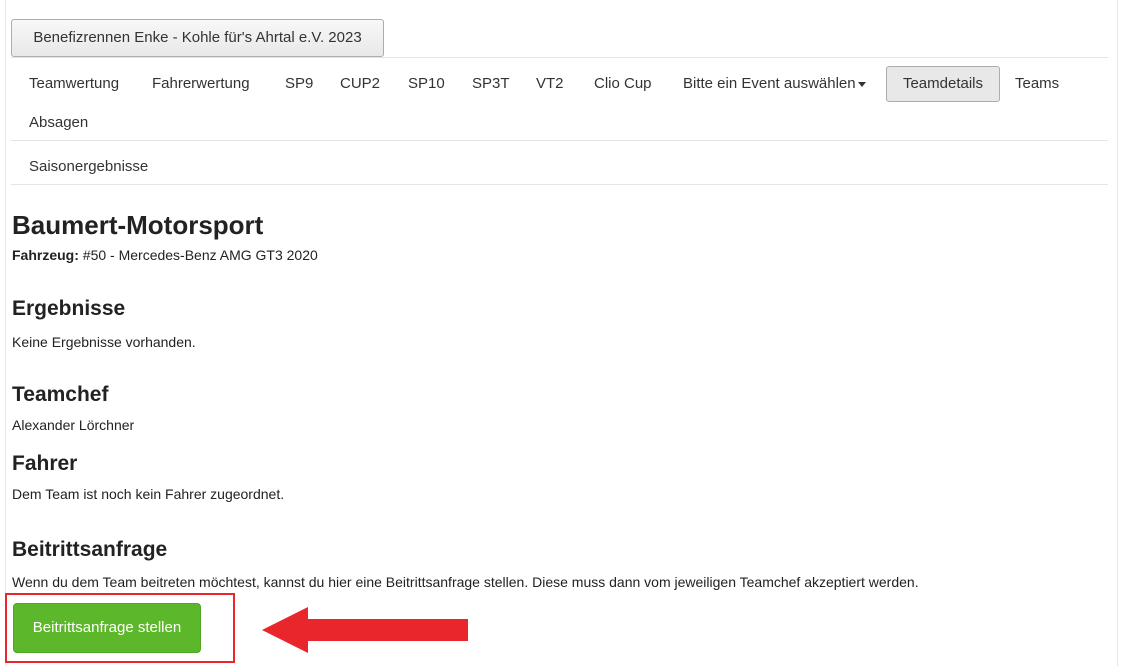 The width and height of the screenshot is (1124, 666). I want to click on nav-absagen: Absagen, so click(58, 123).